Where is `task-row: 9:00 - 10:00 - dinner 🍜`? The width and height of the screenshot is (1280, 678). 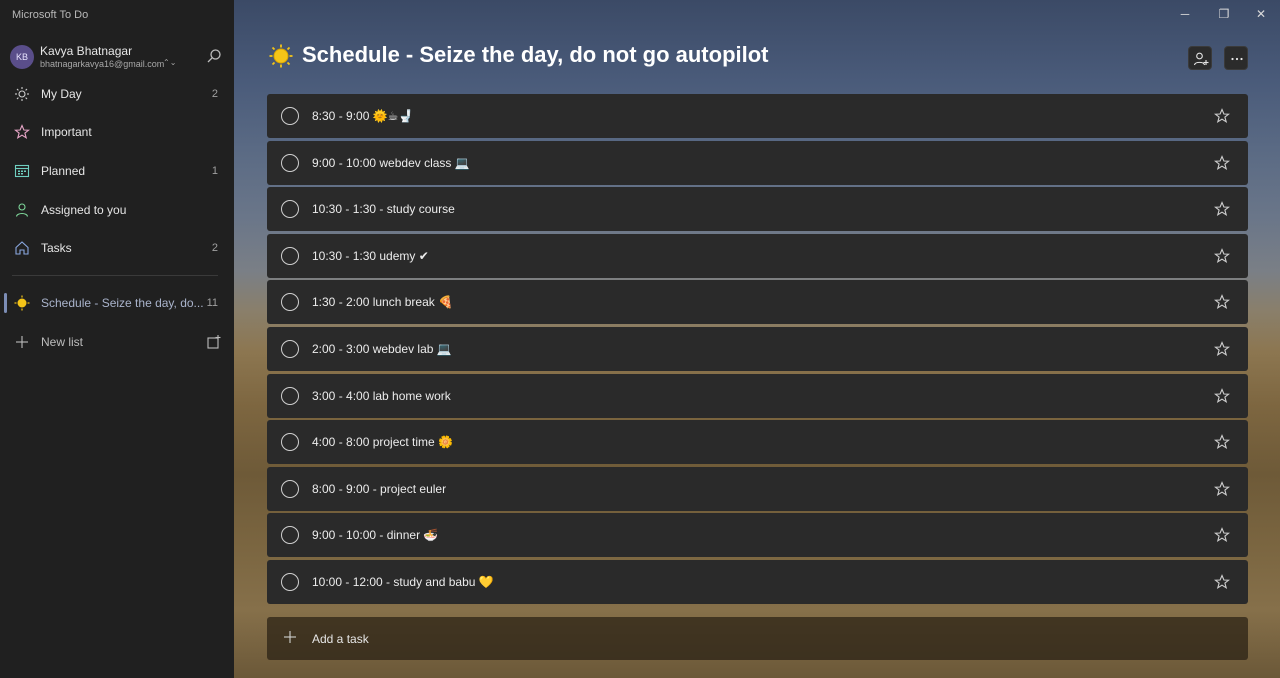 task-row: 9:00 - 10:00 - dinner 🍜 is located at coordinates (757, 535).